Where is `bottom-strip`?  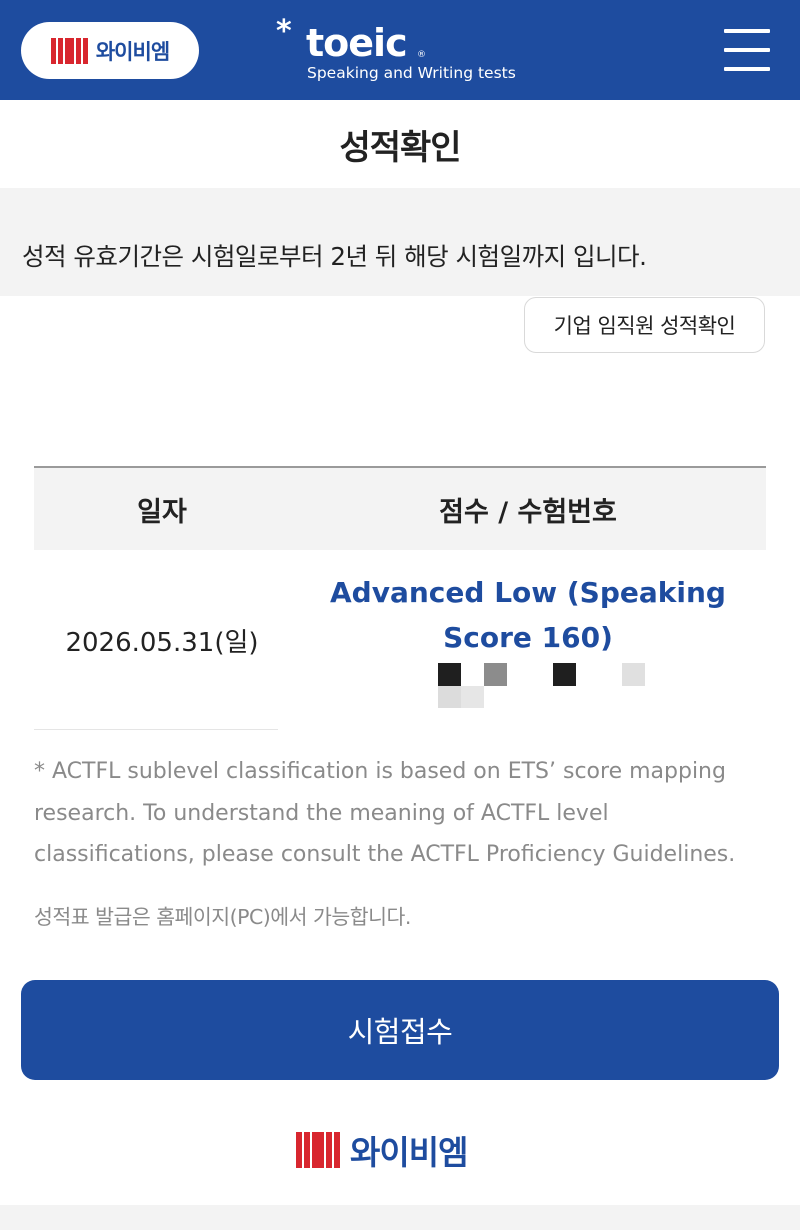
bottom-strip is located at coordinates (400, 1217).